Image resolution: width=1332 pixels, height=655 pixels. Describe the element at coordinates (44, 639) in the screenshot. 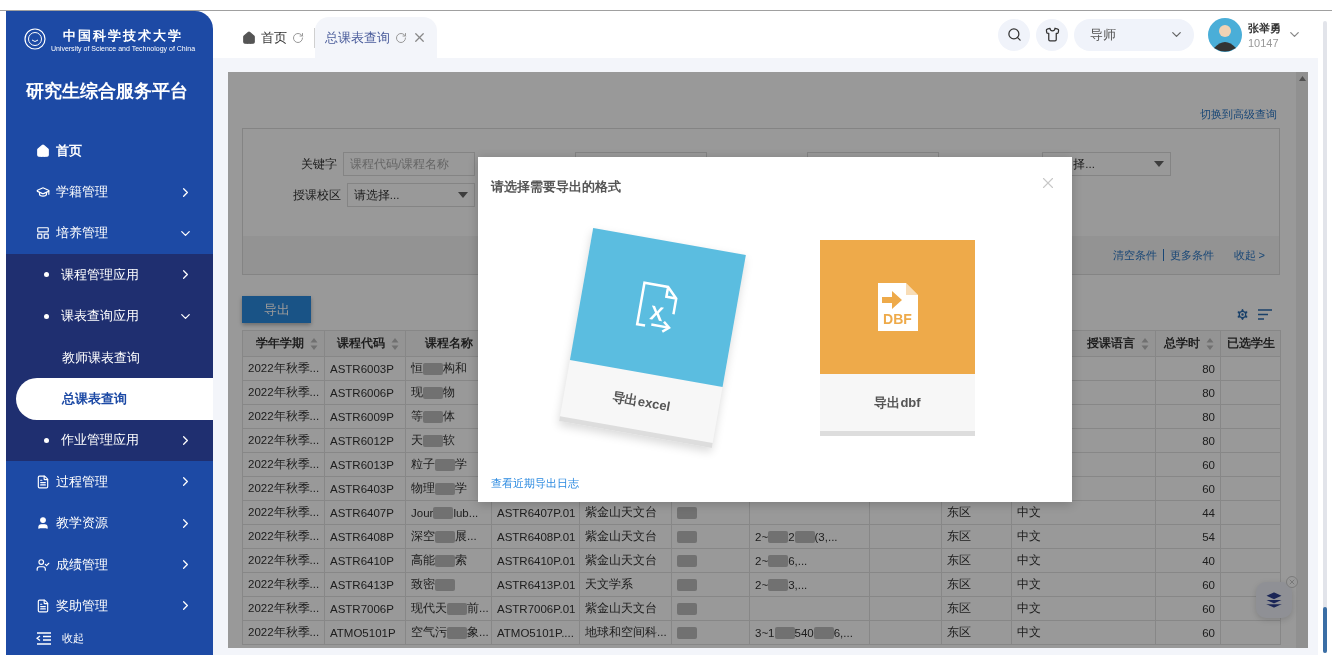

I see `collapse-icon` at that location.